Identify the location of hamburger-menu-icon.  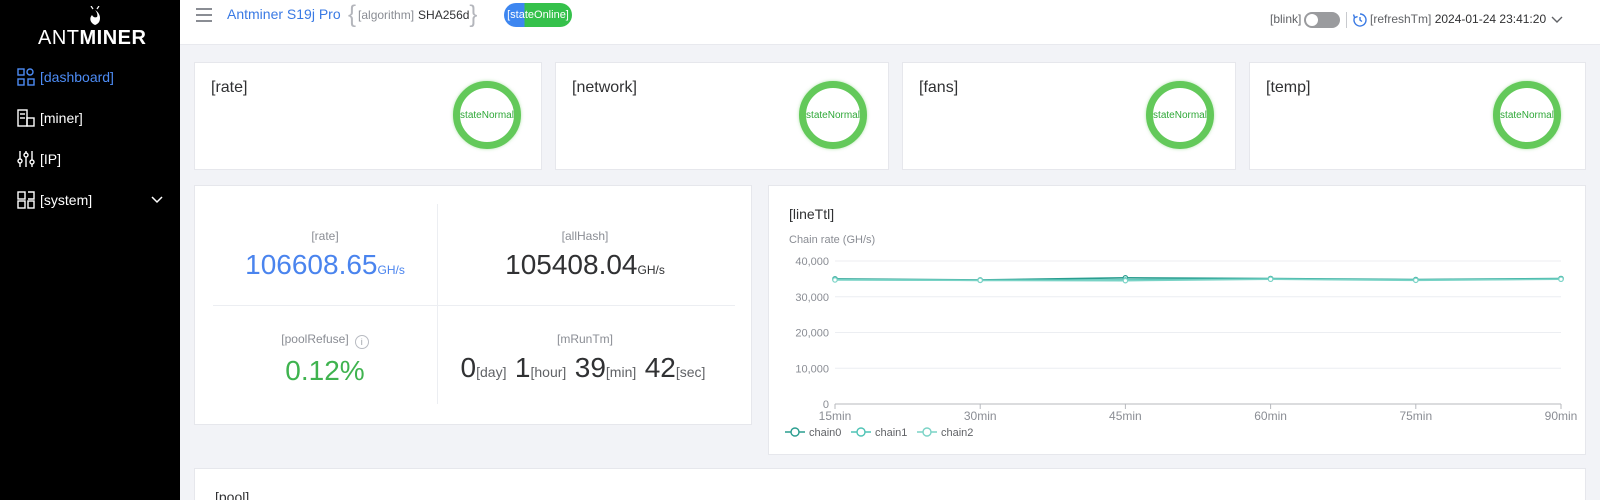
(204, 15).